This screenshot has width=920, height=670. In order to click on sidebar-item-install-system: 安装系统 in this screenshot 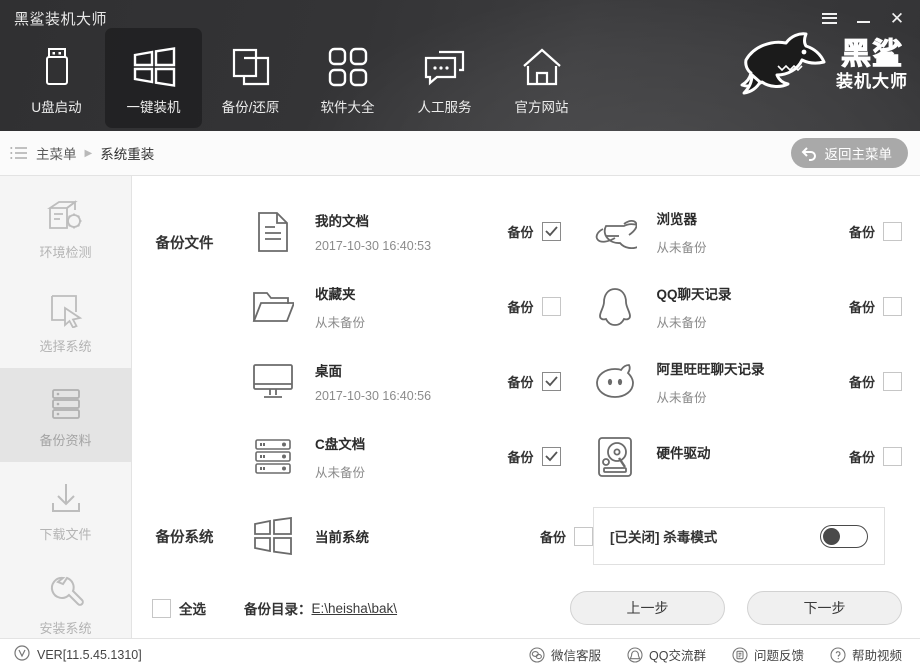, I will do `click(65, 603)`.